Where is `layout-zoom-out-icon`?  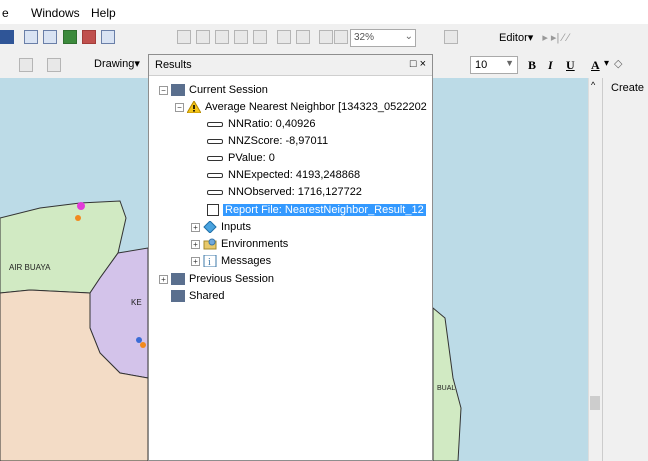 layout-zoom-out-icon is located at coordinates (341, 37).